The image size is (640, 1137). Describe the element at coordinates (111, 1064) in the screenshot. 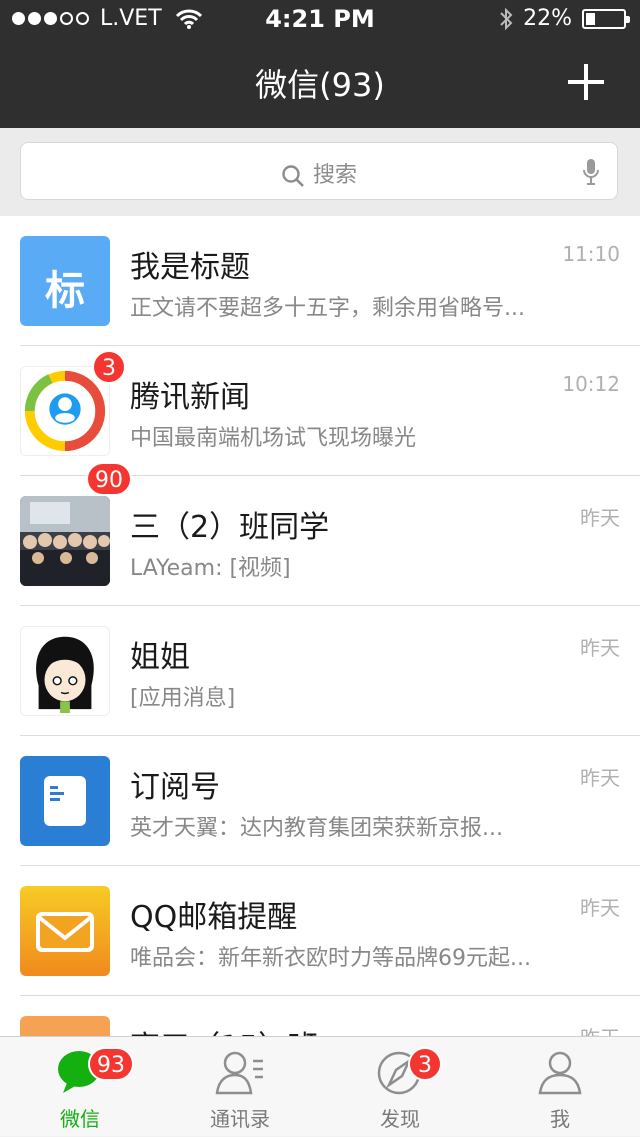

I see `unread-badge: 93` at that location.